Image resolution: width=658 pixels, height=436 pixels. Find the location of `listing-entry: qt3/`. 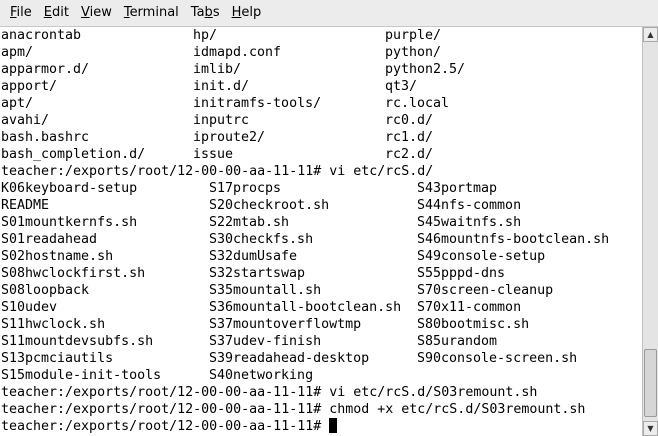

listing-entry: qt3/ is located at coordinates (401, 86).